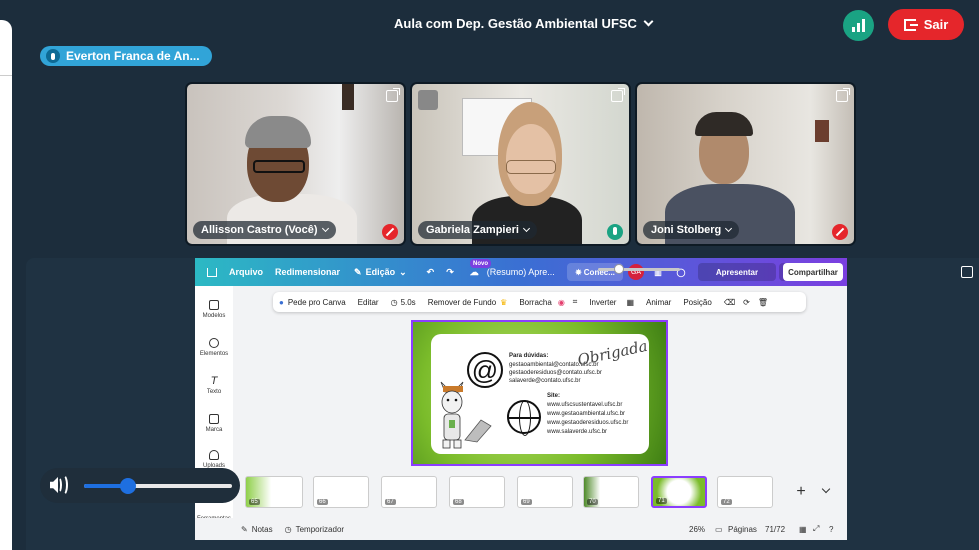 Image resolution: width=979 pixels, height=550 pixels. I want to click on rotate-icon: ⟳, so click(746, 302).